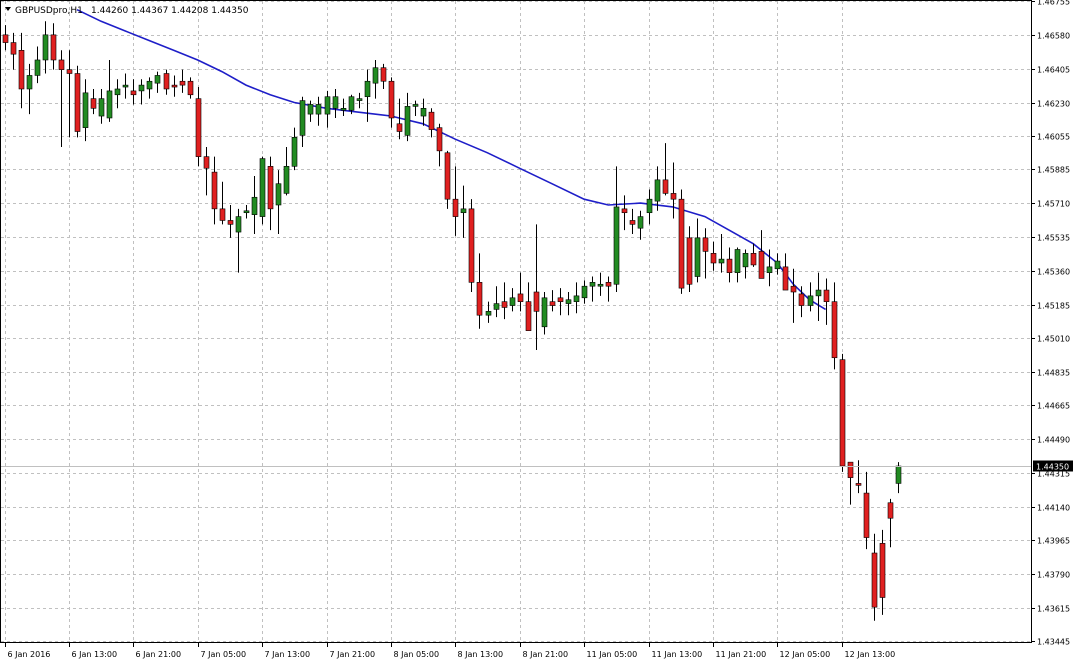 Image resolution: width=1073 pixels, height=669 pixels. I want to click on y-tick-label: 1.44140, so click(1053, 508).